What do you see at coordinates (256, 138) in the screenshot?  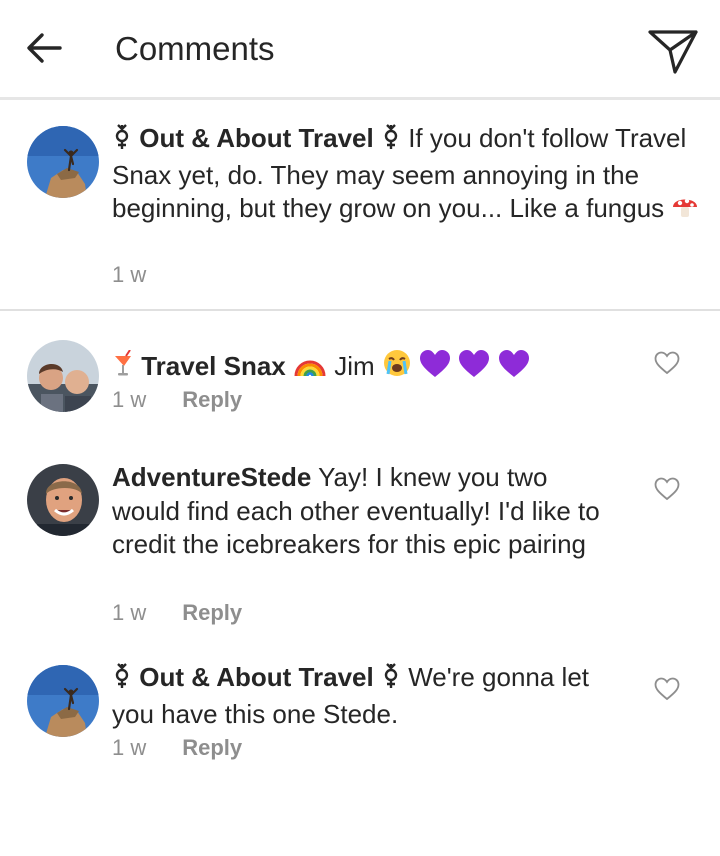 I see `caption-username: Out & About Travel` at bounding box center [256, 138].